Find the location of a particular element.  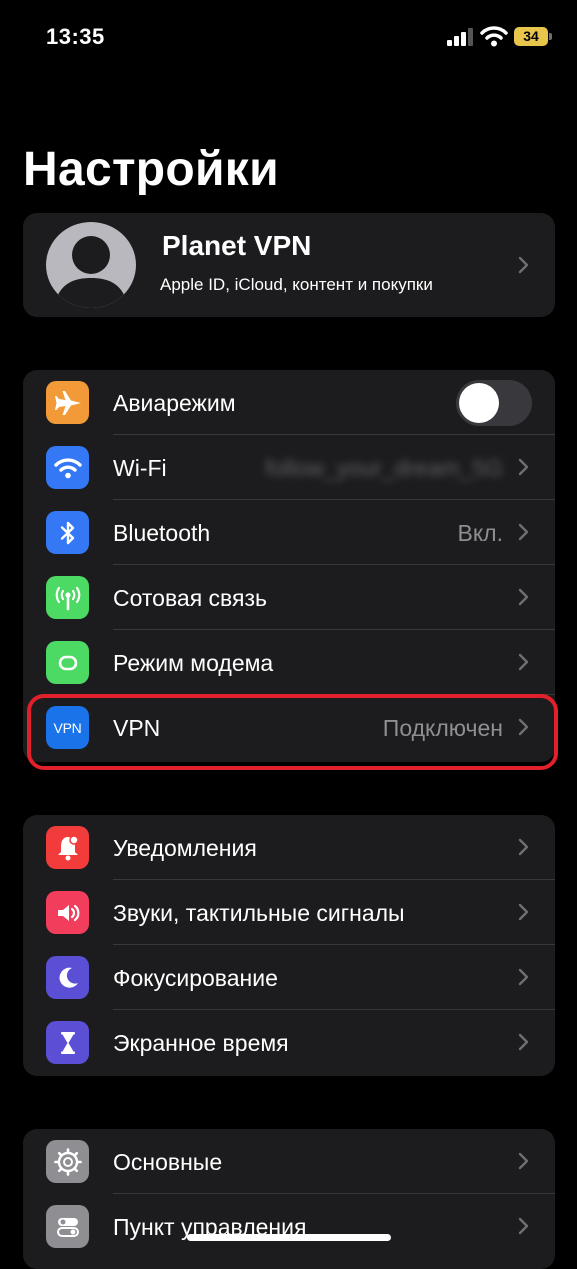

focus-label: Фокусирование is located at coordinates (195, 978).